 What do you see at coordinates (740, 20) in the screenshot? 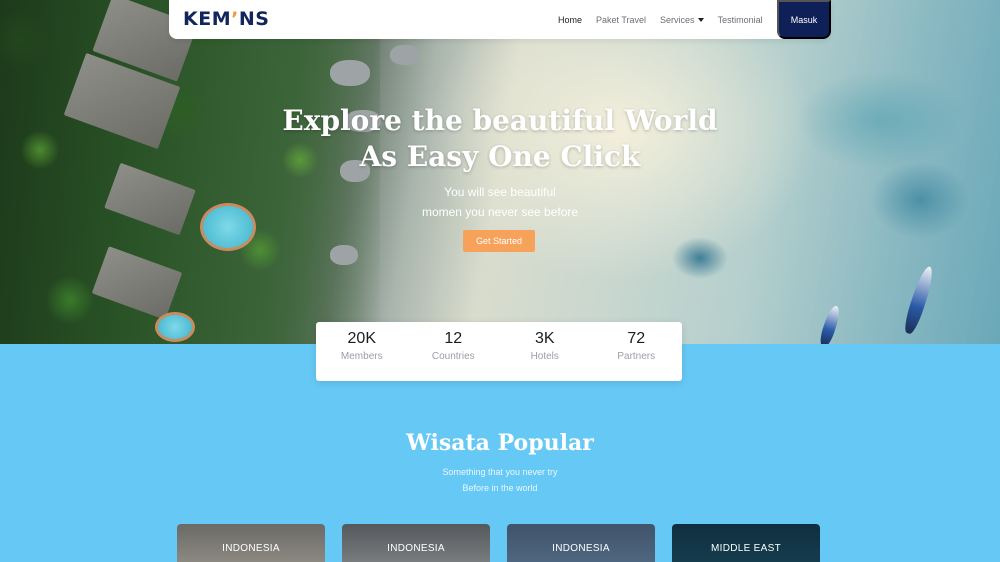
I see `nav-testimonial: Testimonial` at bounding box center [740, 20].